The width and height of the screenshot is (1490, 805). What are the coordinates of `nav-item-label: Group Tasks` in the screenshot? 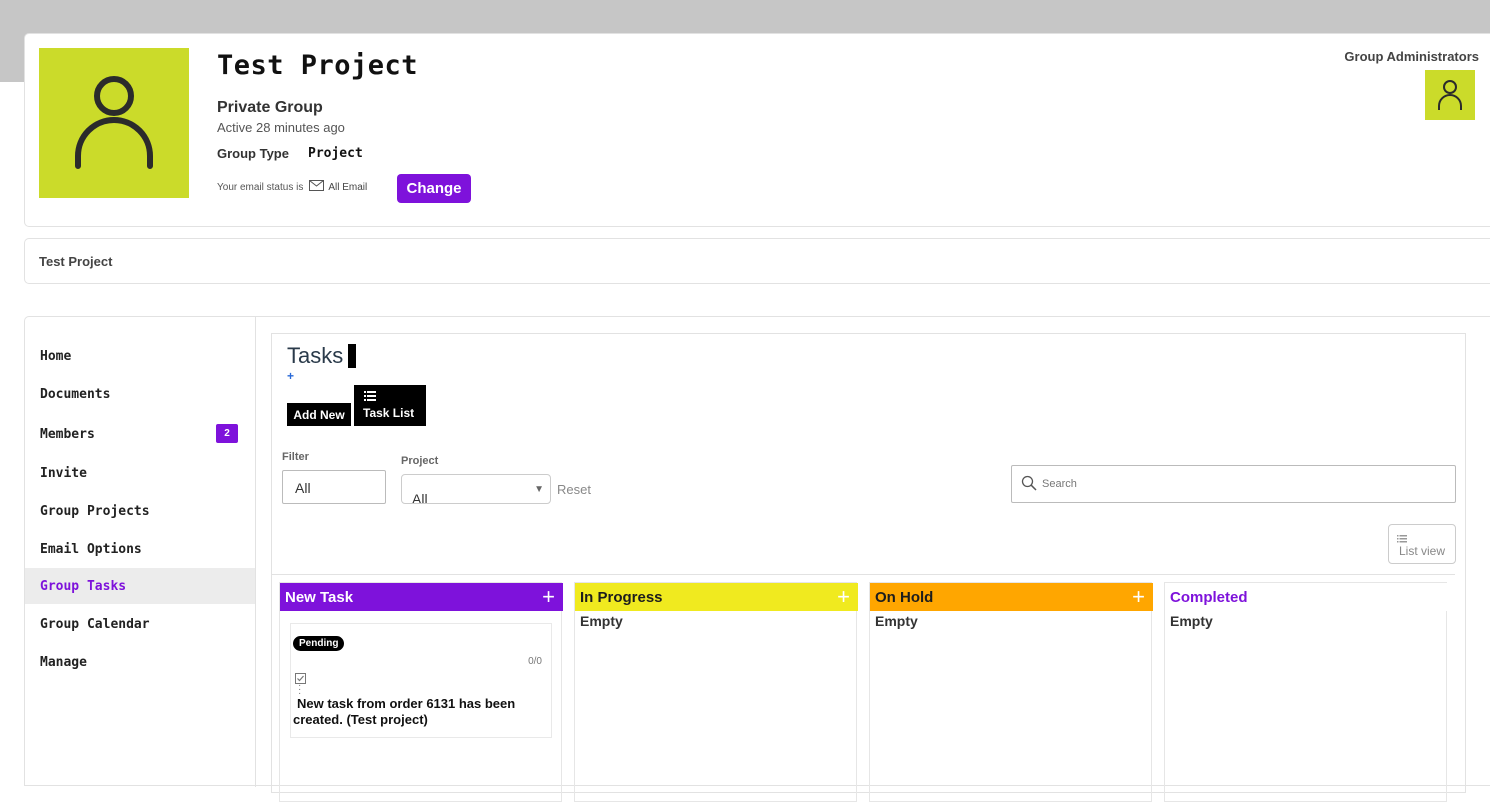 It's located at (83, 586).